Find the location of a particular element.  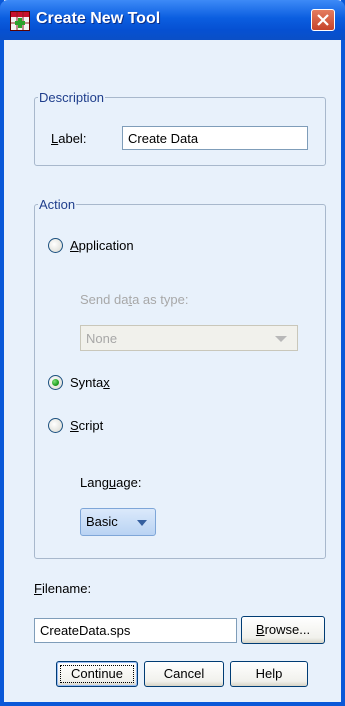

script-radio-label: Script is located at coordinates (86, 425).